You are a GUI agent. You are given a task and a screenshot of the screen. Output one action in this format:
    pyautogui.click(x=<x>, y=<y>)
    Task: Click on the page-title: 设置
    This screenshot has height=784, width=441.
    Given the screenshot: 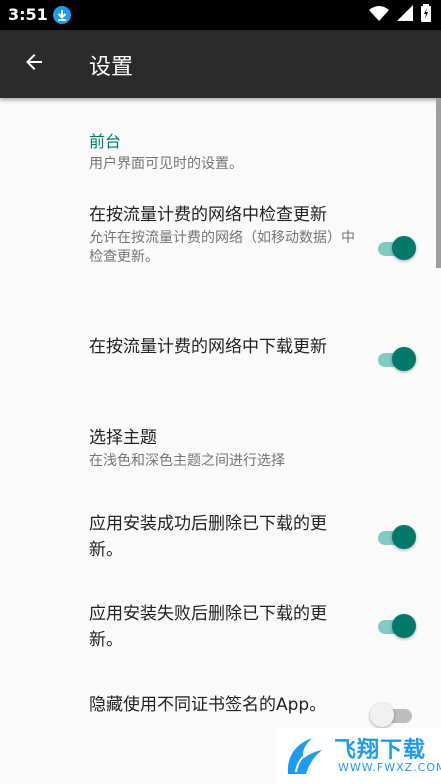 What is the action you would take?
    pyautogui.click(x=111, y=67)
    